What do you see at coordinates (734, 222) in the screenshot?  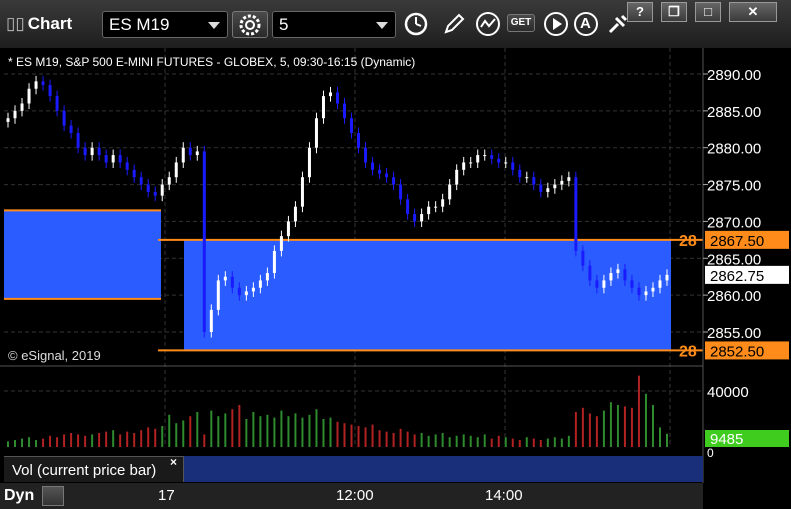 I see `price-tick-label: 2870.00` at bounding box center [734, 222].